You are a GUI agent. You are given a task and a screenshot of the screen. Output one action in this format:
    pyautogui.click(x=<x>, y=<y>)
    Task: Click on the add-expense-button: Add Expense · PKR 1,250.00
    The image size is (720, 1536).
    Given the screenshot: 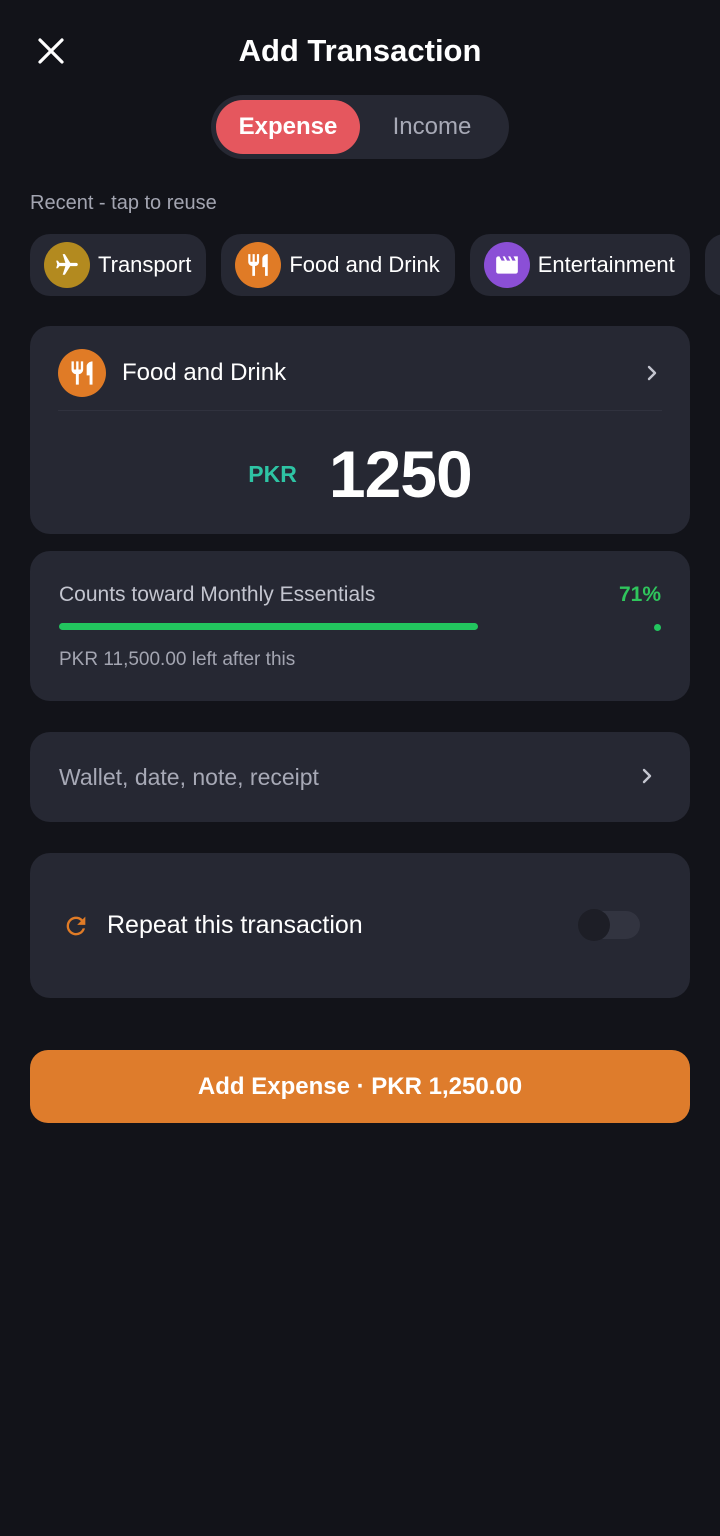 What is the action you would take?
    pyautogui.click(x=360, y=1086)
    